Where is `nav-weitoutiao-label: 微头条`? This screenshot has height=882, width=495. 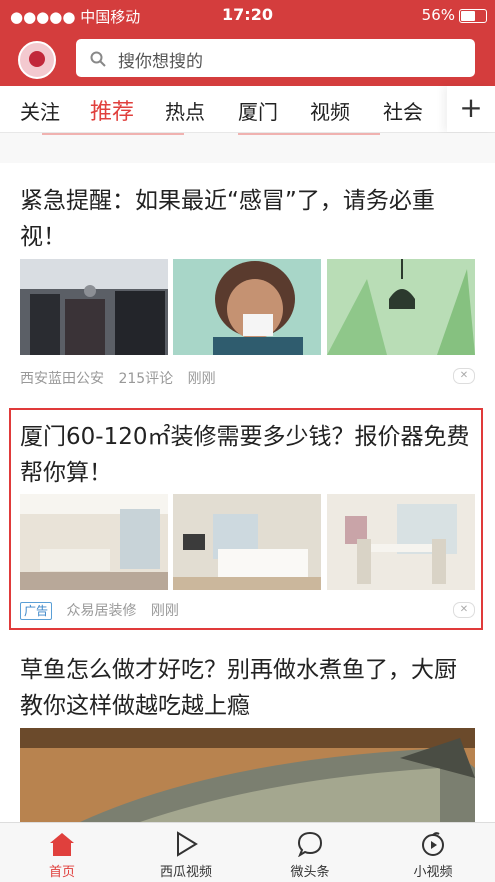 nav-weitoutiao-label: 微头条 is located at coordinates (310, 872).